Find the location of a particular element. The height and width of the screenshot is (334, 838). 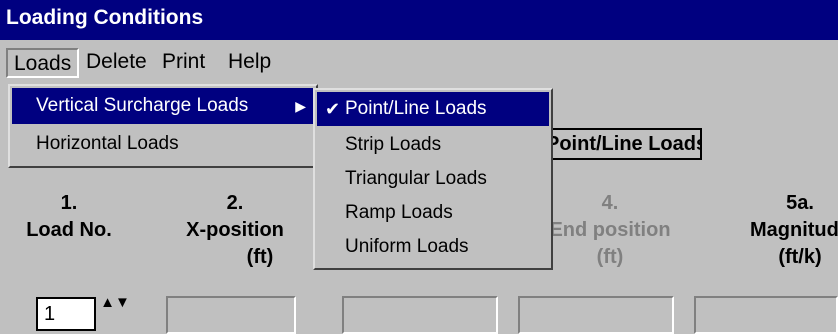

menu-item-vertical-surcharge-loads: Vertical Surcharge Loads ▶ is located at coordinates (163, 106).